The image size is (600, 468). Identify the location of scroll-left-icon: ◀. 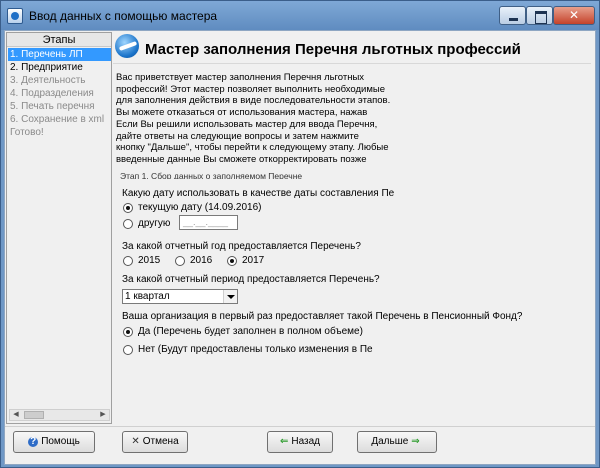
(16, 415).